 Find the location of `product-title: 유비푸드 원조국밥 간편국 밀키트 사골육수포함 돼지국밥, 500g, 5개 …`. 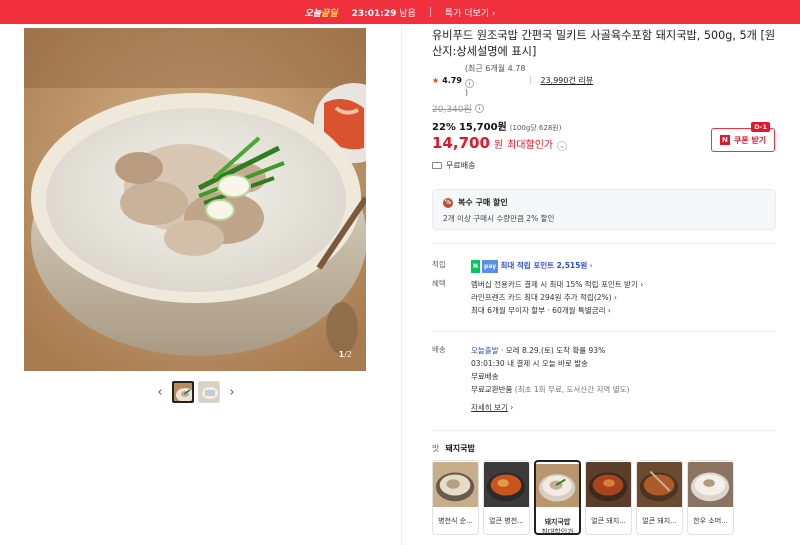

product-title: 유비푸드 원조국밥 간편국 밀키트 사골육수포함 돼지국밥, 500g, 5개 … is located at coordinates (604, 43).